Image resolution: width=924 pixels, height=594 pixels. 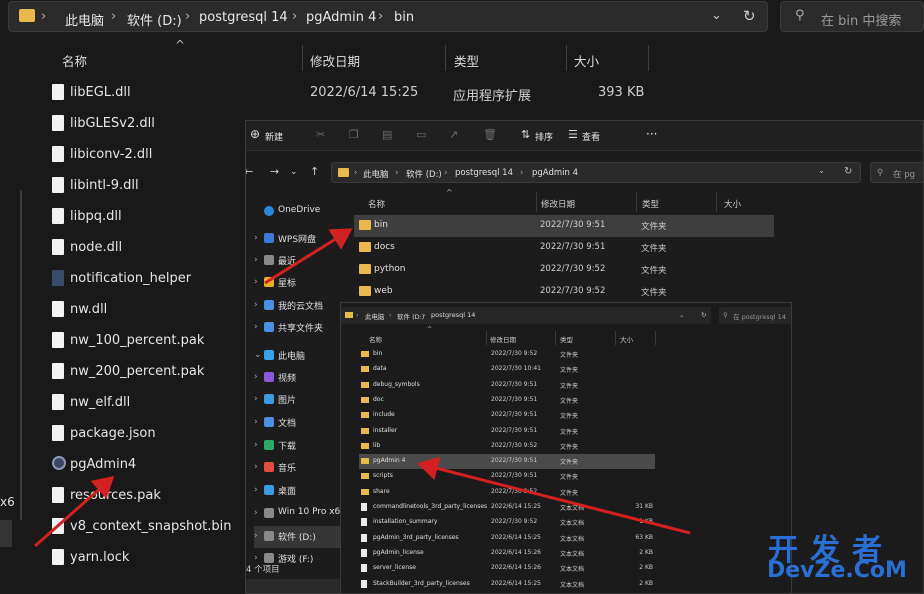 What do you see at coordinates (74, 512) in the screenshot?
I see `arrow-to-pgadmin4` at bounding box center [74, 512].